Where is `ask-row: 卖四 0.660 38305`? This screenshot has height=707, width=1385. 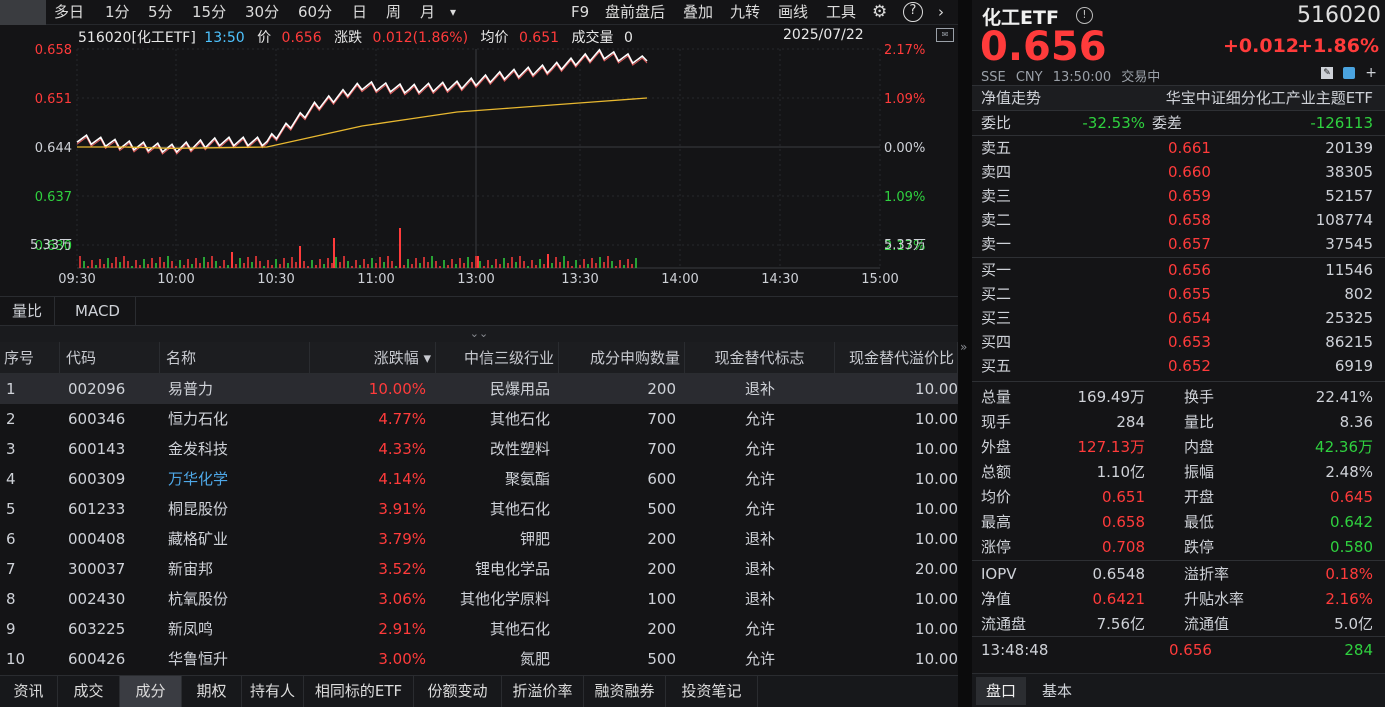
ask-row: 卖四 0.660 38305 is located at coordinates (1178, 172).